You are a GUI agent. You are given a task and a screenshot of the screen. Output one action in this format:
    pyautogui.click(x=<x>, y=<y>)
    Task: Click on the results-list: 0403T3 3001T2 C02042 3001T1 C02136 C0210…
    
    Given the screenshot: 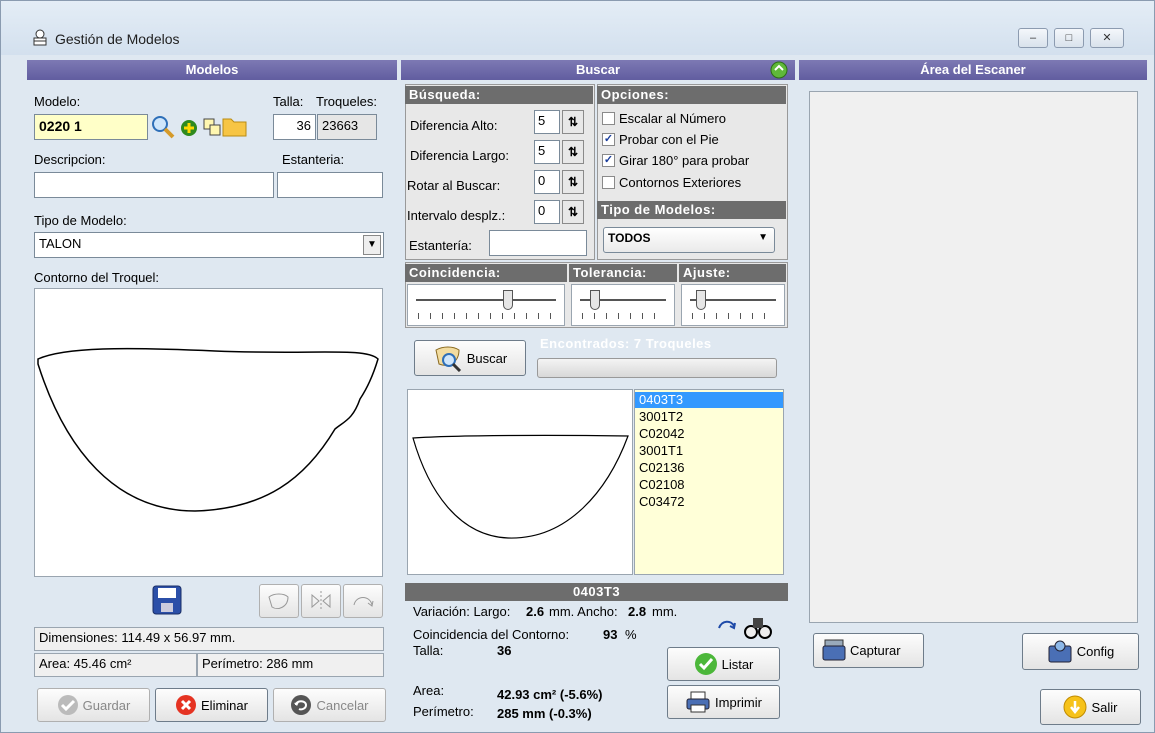 What is the action you would take?
    pyautogui.click(x=709, y=482)
    